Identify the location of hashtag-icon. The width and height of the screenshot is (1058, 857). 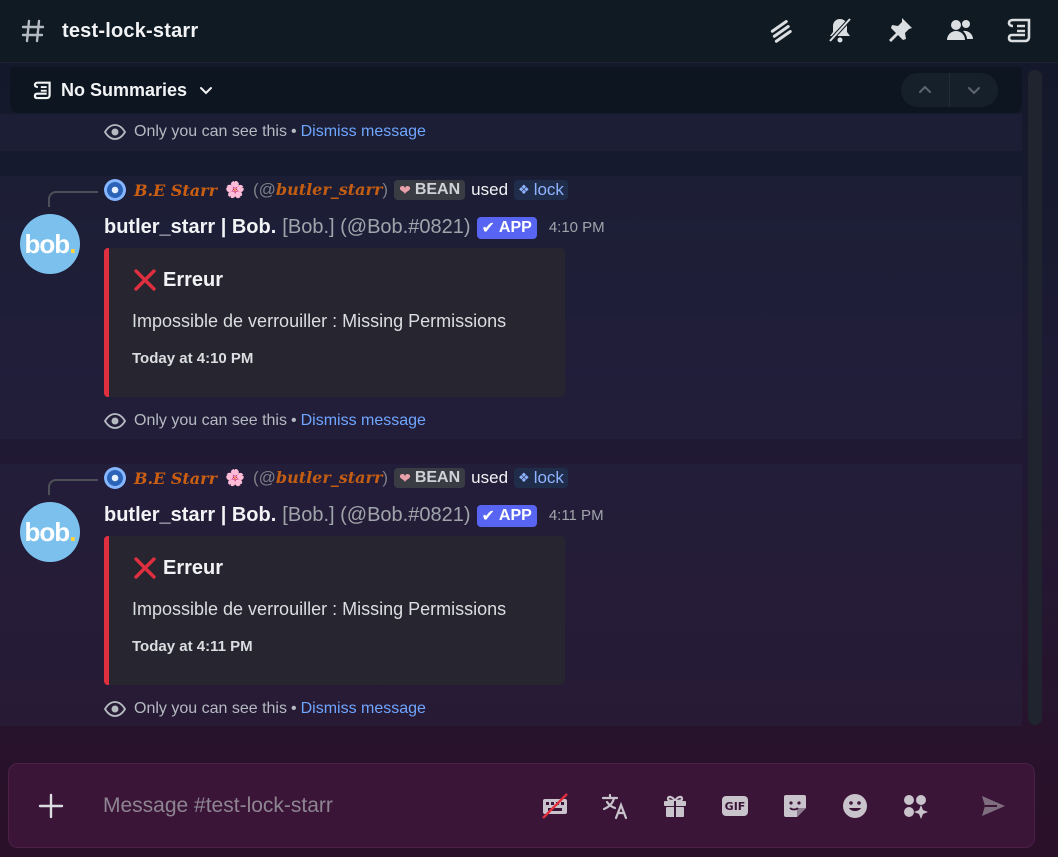
(33, 31).